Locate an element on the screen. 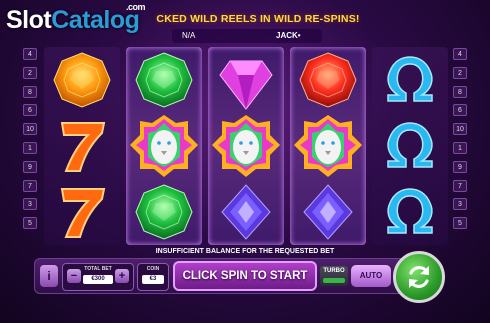  total-bet-selector: − TOTAL BET €300 + is located at coordinates (98, 277).